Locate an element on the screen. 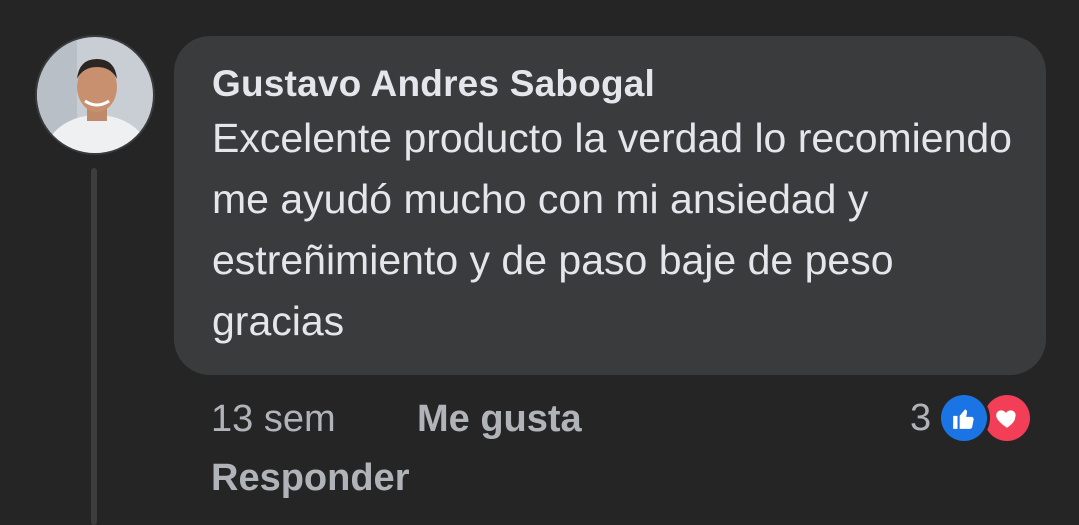 The width and height of the screenshot is (1079, 525). avatar is located at coordinates (95, 95).